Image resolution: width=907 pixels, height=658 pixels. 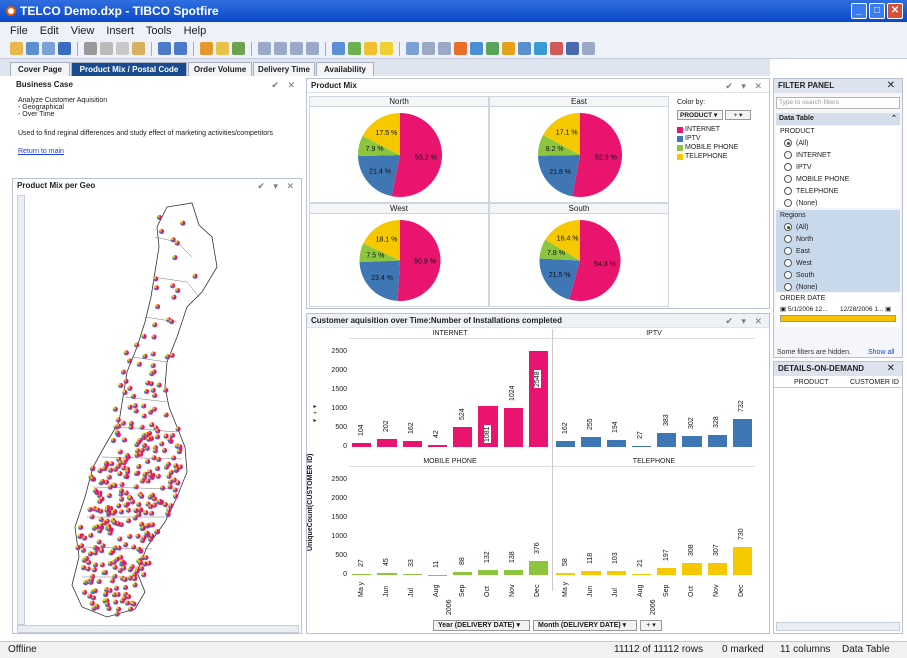 I want to click on filter-option: North, so click(x=798, y=239).